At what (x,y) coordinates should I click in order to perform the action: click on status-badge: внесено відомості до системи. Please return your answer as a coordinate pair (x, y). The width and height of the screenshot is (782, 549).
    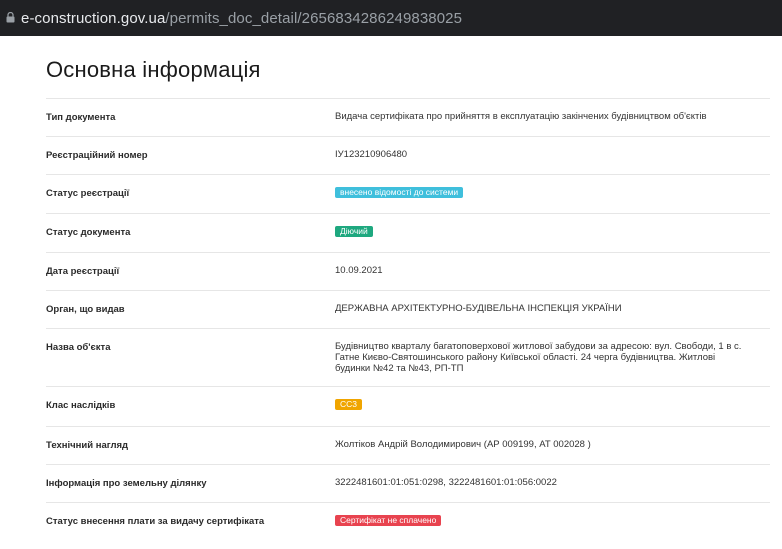
    Looking at the image, I should click on (399, 192).